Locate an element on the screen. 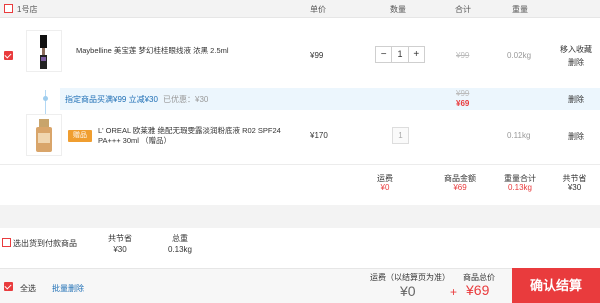 The height and width of the screenshot is (303, 600). foundation-bottle-image-icon is located at coordinates (44, 135).